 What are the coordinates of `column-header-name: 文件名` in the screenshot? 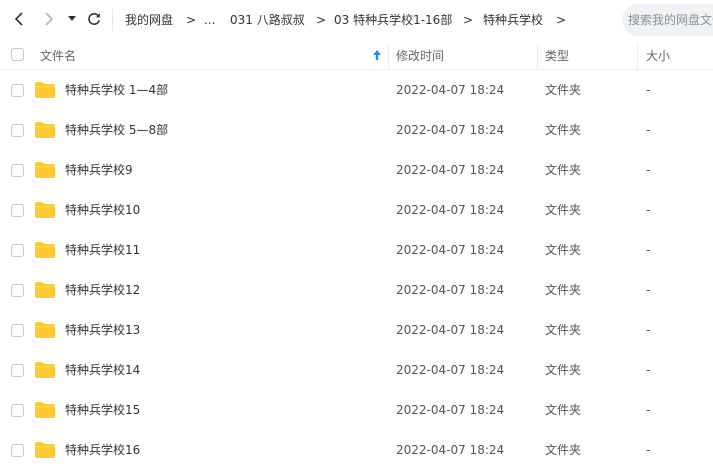 It's located at (58, 55).